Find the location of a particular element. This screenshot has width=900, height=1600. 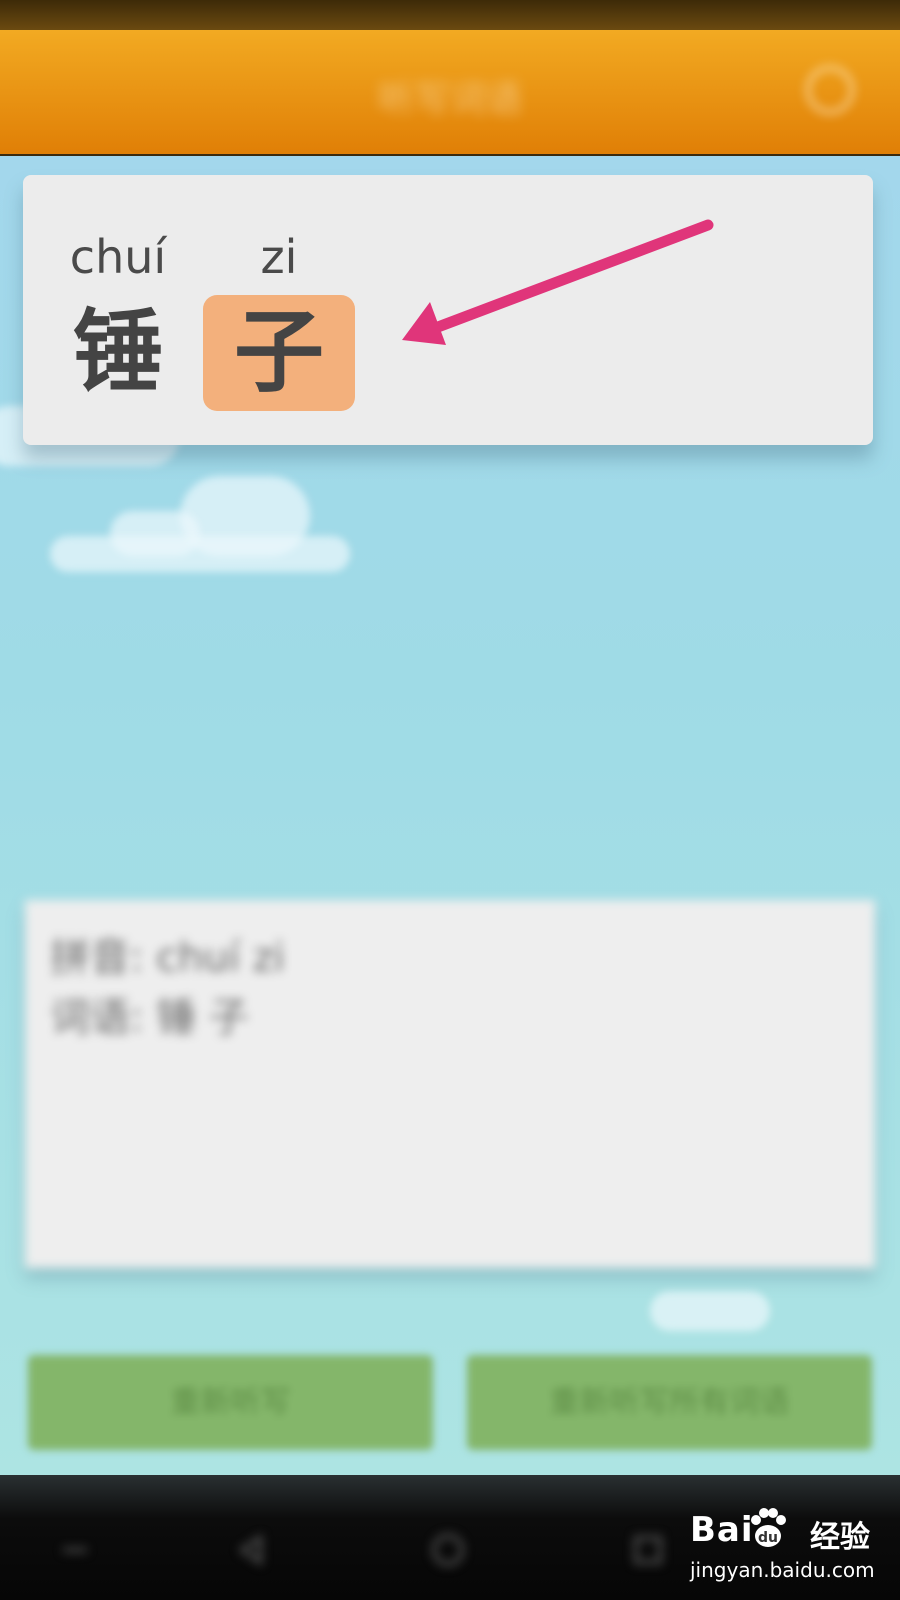

status-bar is located at coordinates (450, 15).